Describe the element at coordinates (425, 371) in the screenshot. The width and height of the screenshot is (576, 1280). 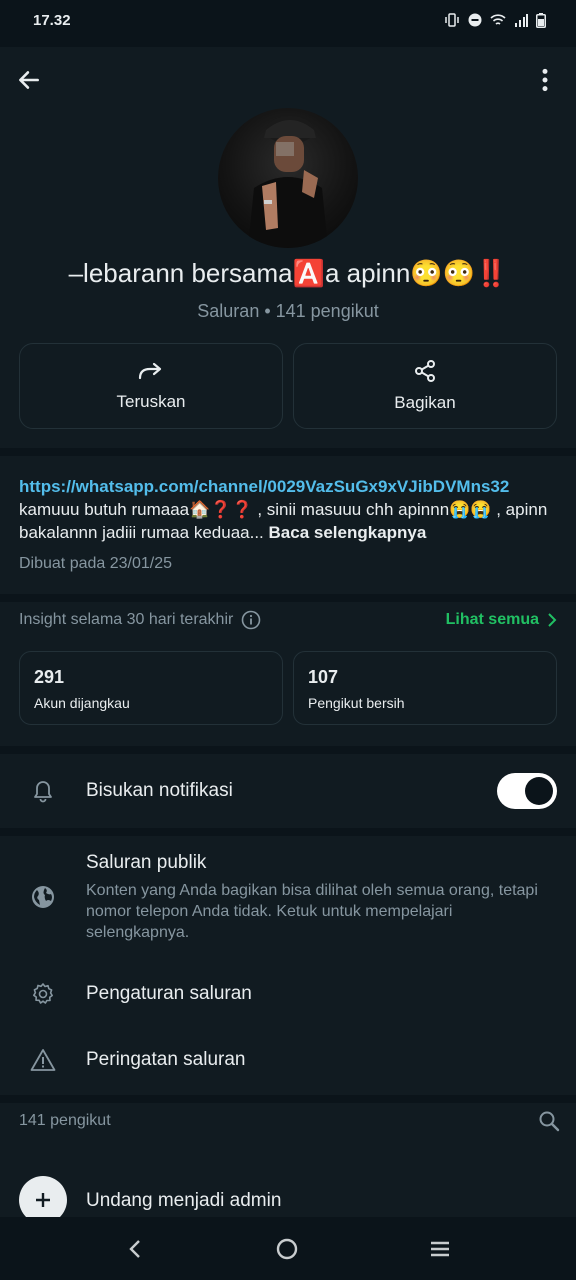
I see `share-icon` at that location.